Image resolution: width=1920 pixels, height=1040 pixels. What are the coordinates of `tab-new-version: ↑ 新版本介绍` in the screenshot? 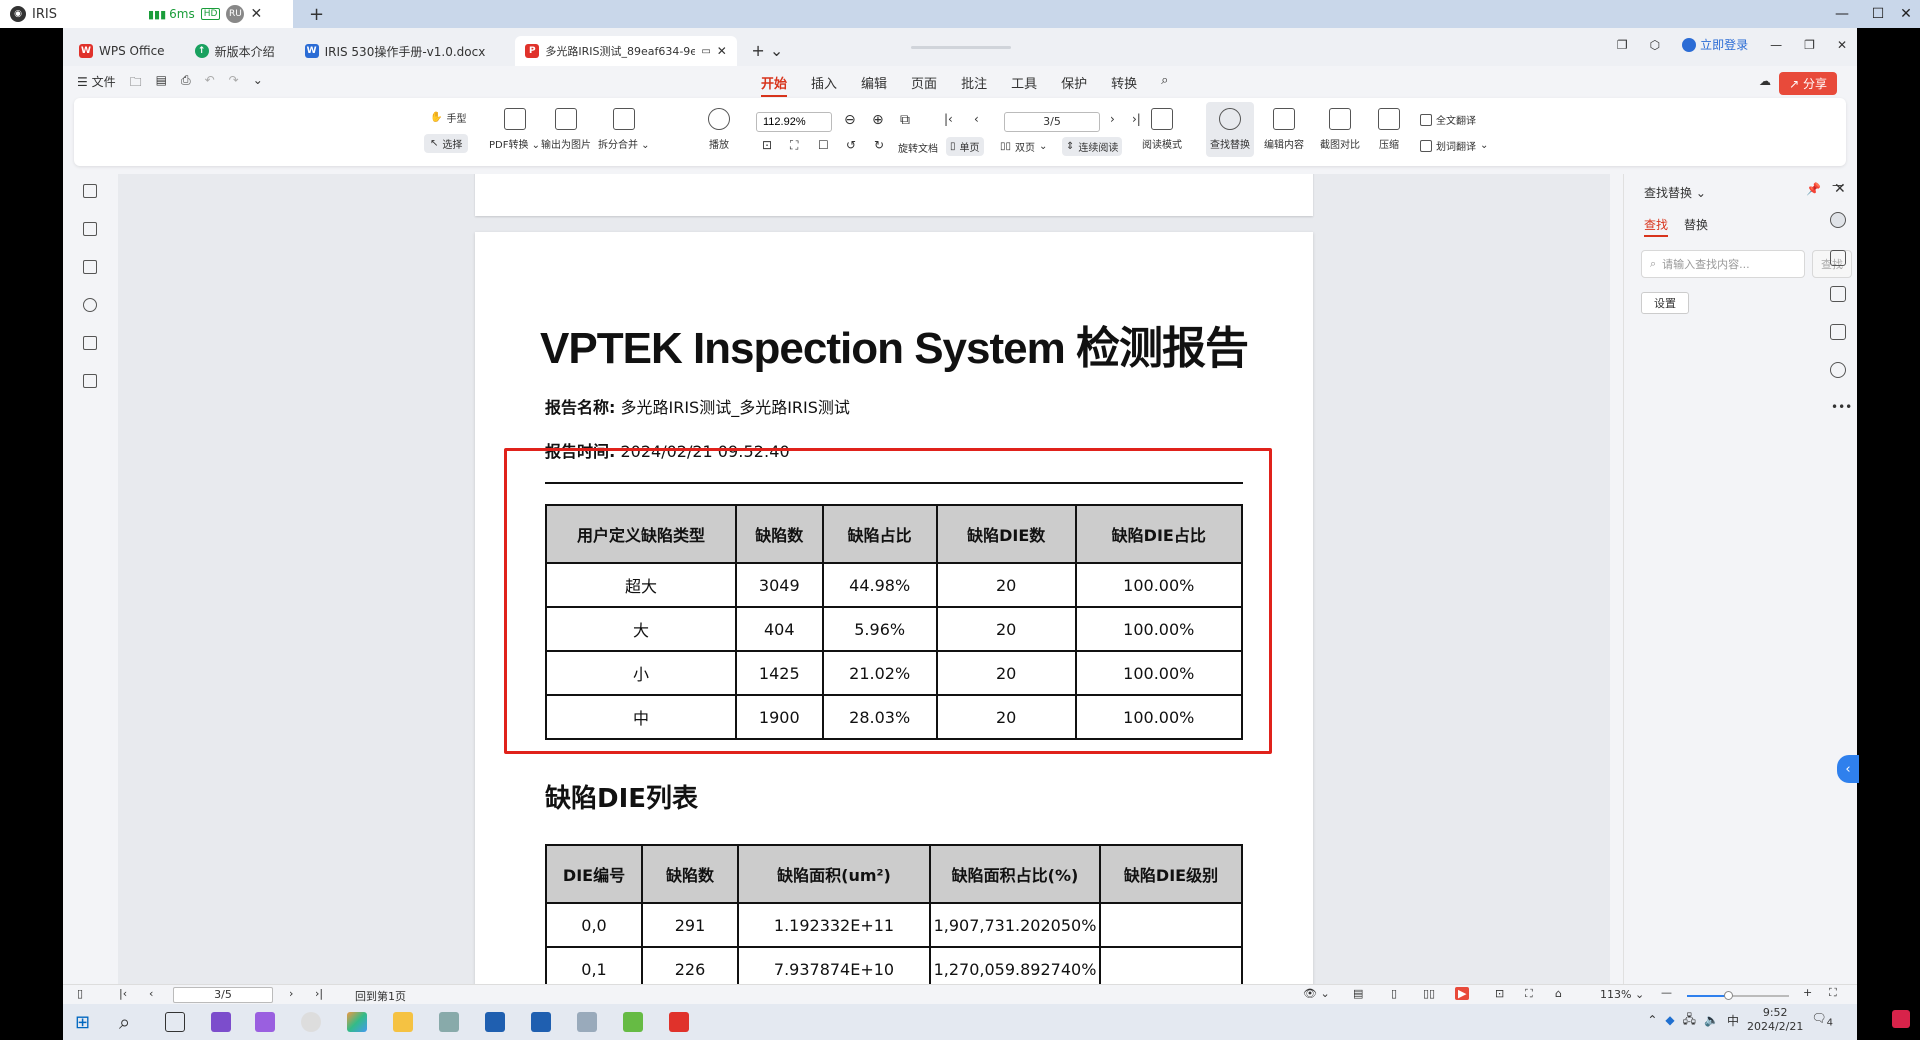 It's located at (235, 51).